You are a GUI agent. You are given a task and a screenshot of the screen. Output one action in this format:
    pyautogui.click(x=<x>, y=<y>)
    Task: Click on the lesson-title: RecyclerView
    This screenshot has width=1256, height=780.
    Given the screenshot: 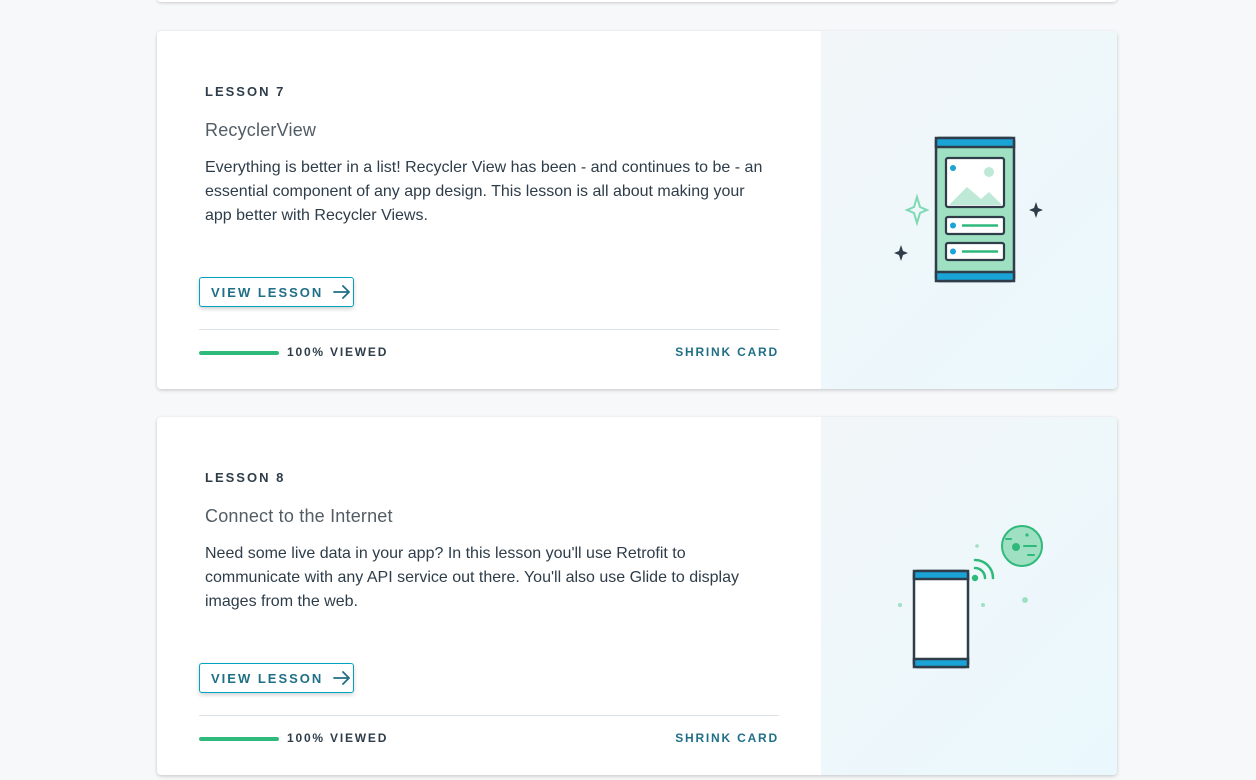 What is the action you would take?
    pyautogui.click(x=261, y=130)
    